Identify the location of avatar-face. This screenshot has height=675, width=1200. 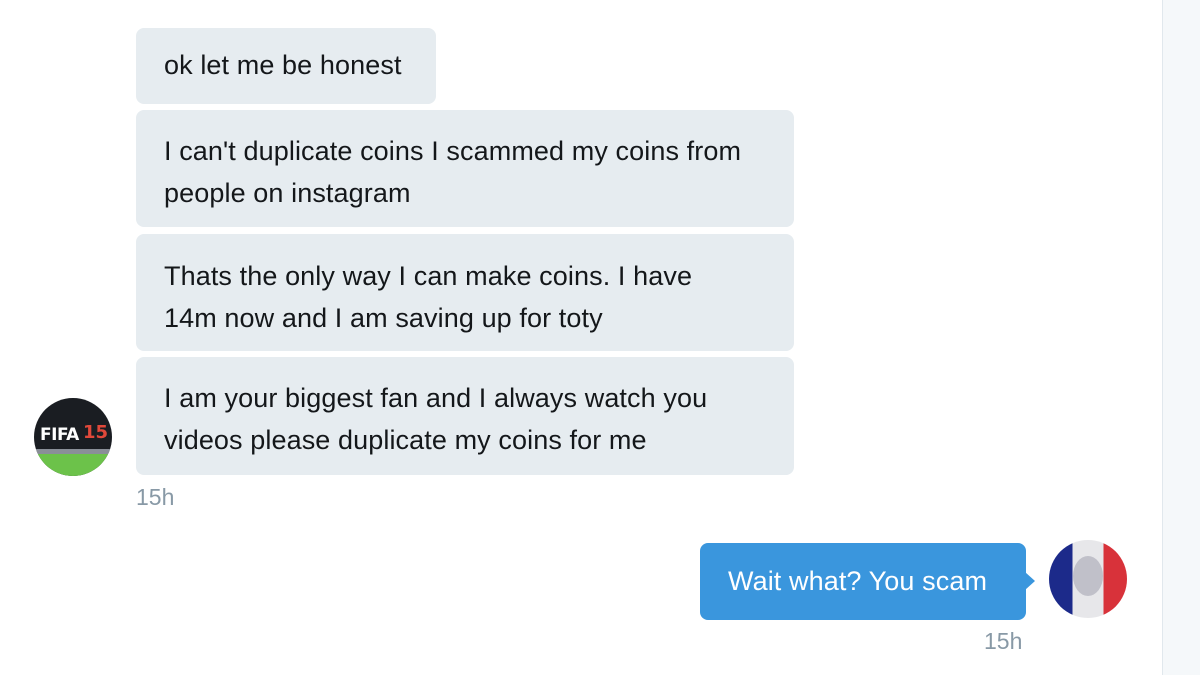
(1088, 576).